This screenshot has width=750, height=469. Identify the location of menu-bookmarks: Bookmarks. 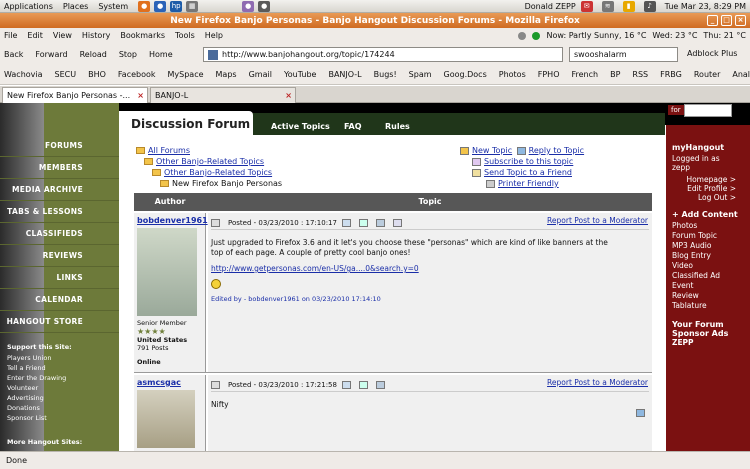
(142, 35).